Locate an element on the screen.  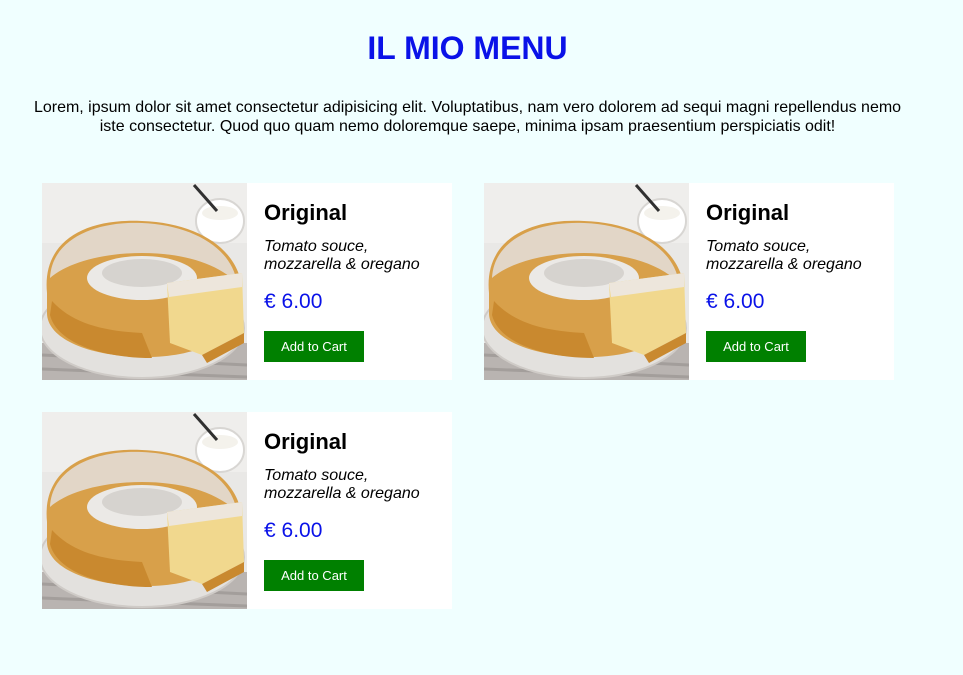
page-title: IL MIO MENU is located at coordinates (467, 48).